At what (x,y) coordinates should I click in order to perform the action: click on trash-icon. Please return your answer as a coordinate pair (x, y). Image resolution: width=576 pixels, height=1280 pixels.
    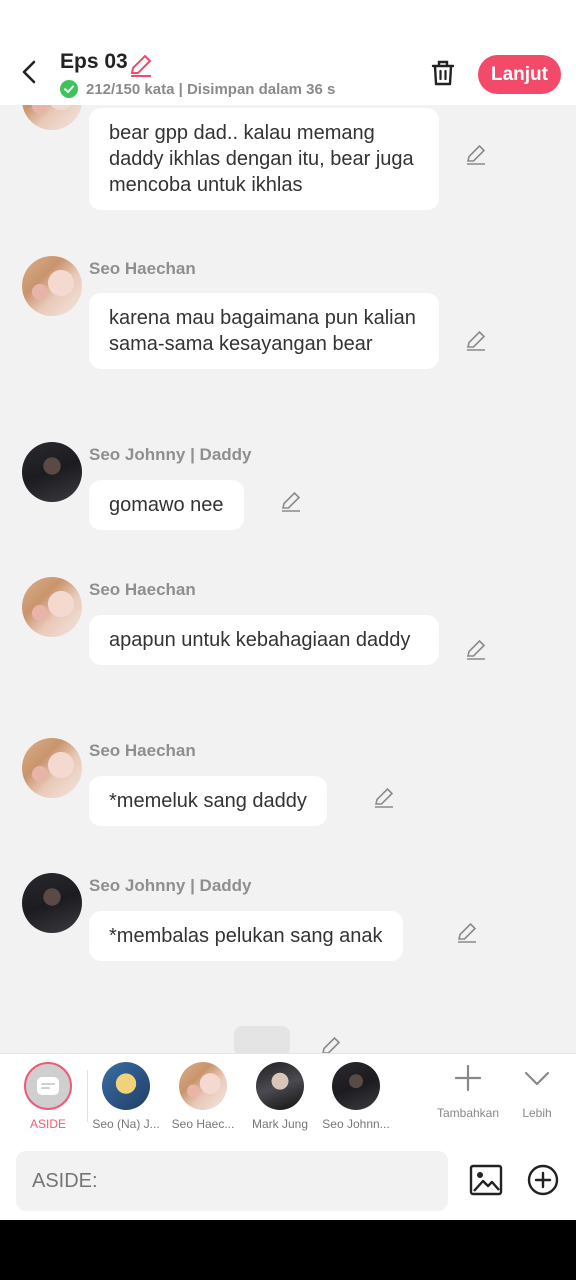
    Looking at the image, I should click on (443, 73).